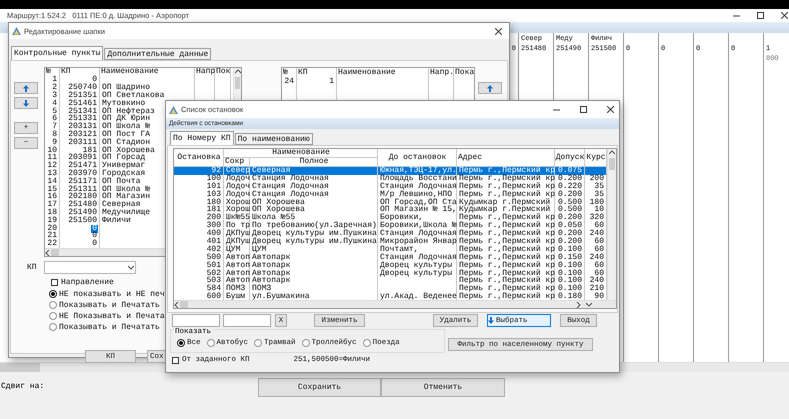 This screenshot has width=789, height=419. Describe the element at coordinates (599, 210) in the screenshot. I see `table-cell-text: 10` at that location.